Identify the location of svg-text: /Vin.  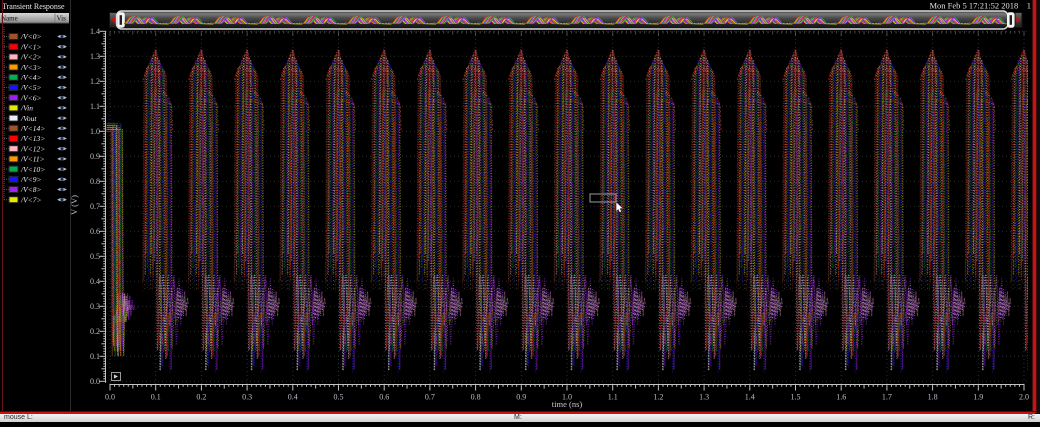
(26, 108).